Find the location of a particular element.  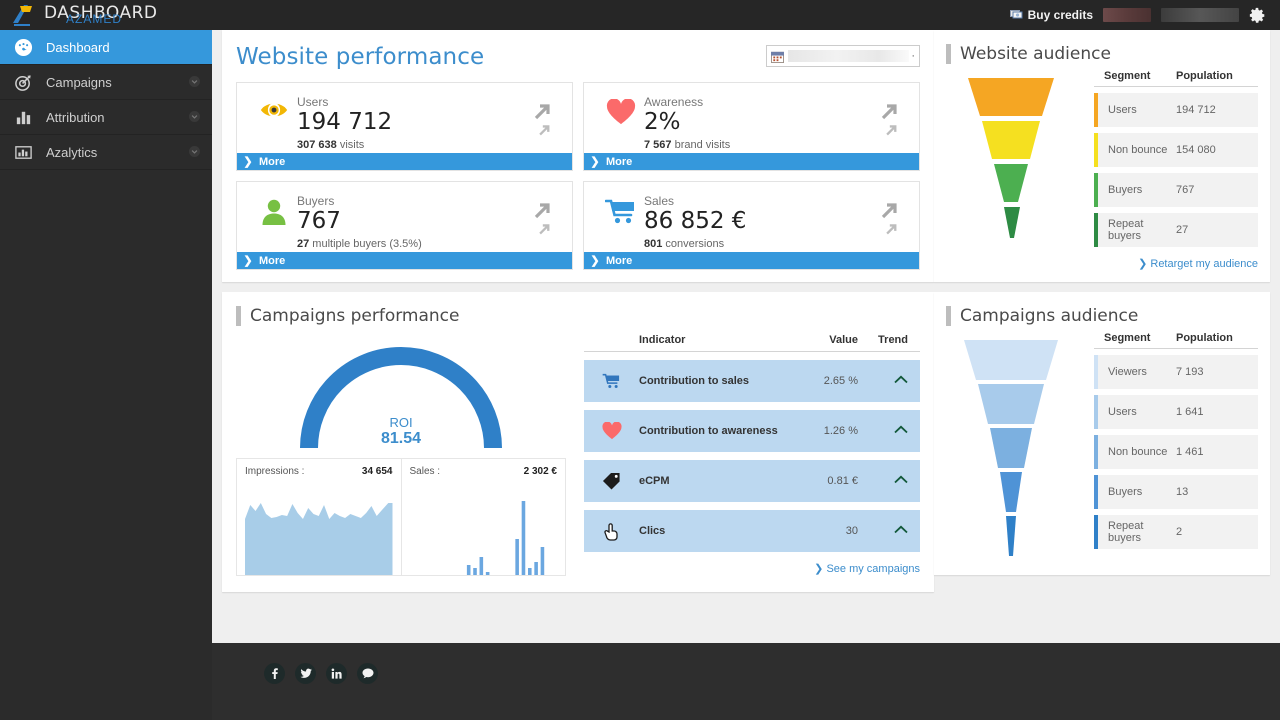

indicator-value: 2.65 % is located at coordinates (840, 381).